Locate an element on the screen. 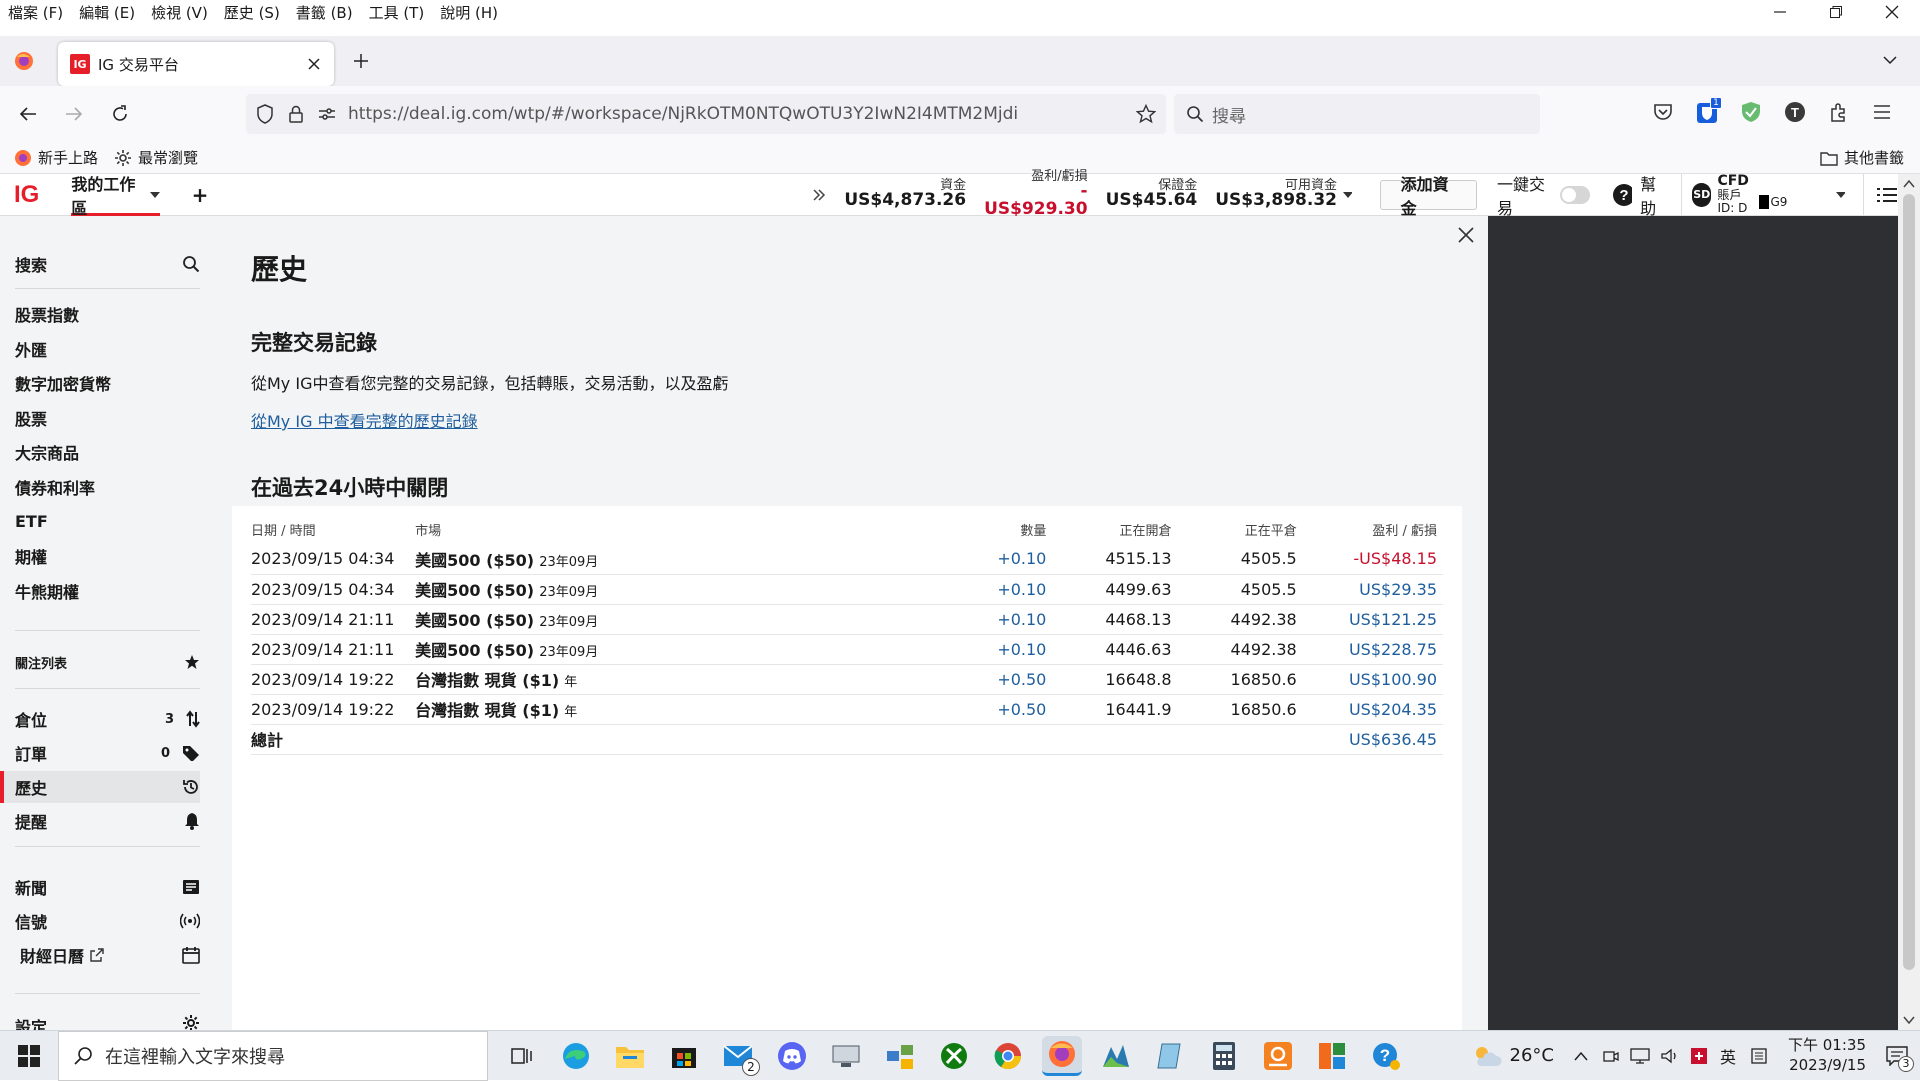 The image size is (1920, 1081). stats-dropdown-icon is located at coordinates (1347, 195).